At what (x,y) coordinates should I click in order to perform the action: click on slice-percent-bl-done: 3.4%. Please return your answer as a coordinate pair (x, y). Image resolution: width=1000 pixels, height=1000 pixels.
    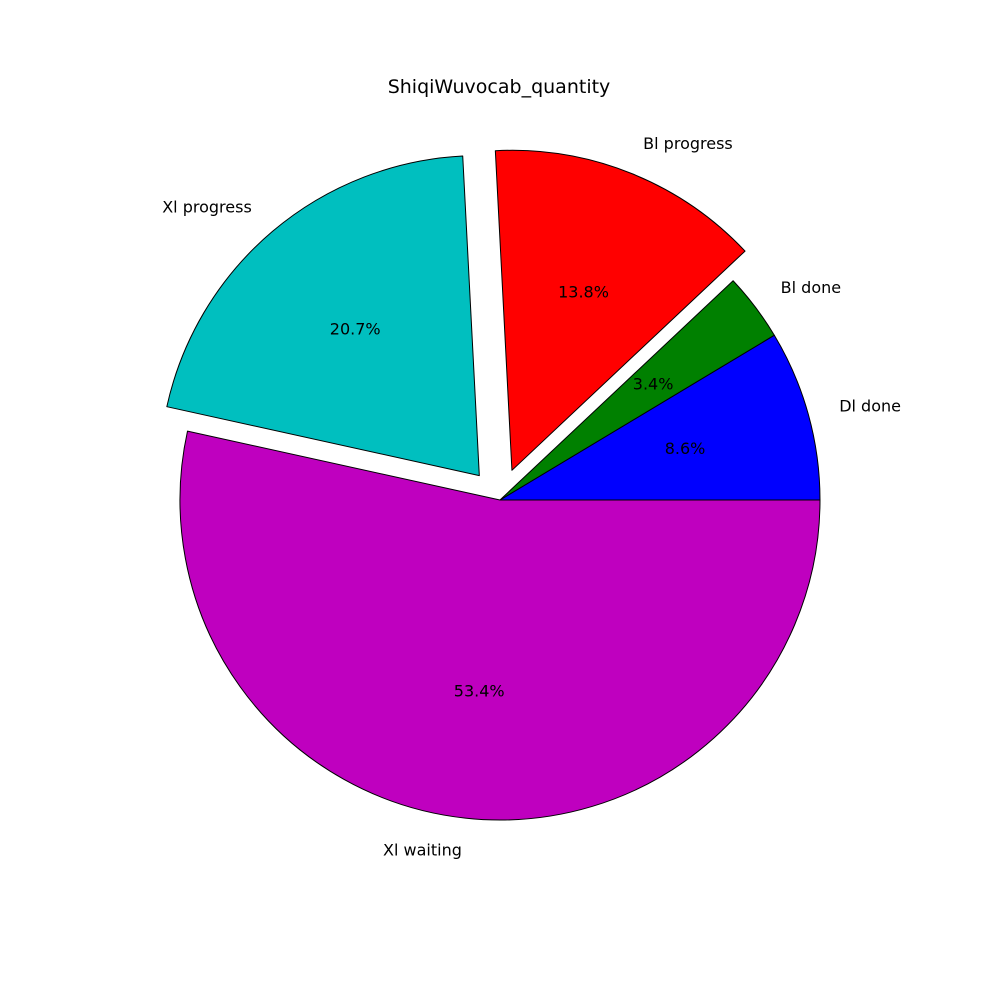
    Looking at the image, I should click on (653, 384).